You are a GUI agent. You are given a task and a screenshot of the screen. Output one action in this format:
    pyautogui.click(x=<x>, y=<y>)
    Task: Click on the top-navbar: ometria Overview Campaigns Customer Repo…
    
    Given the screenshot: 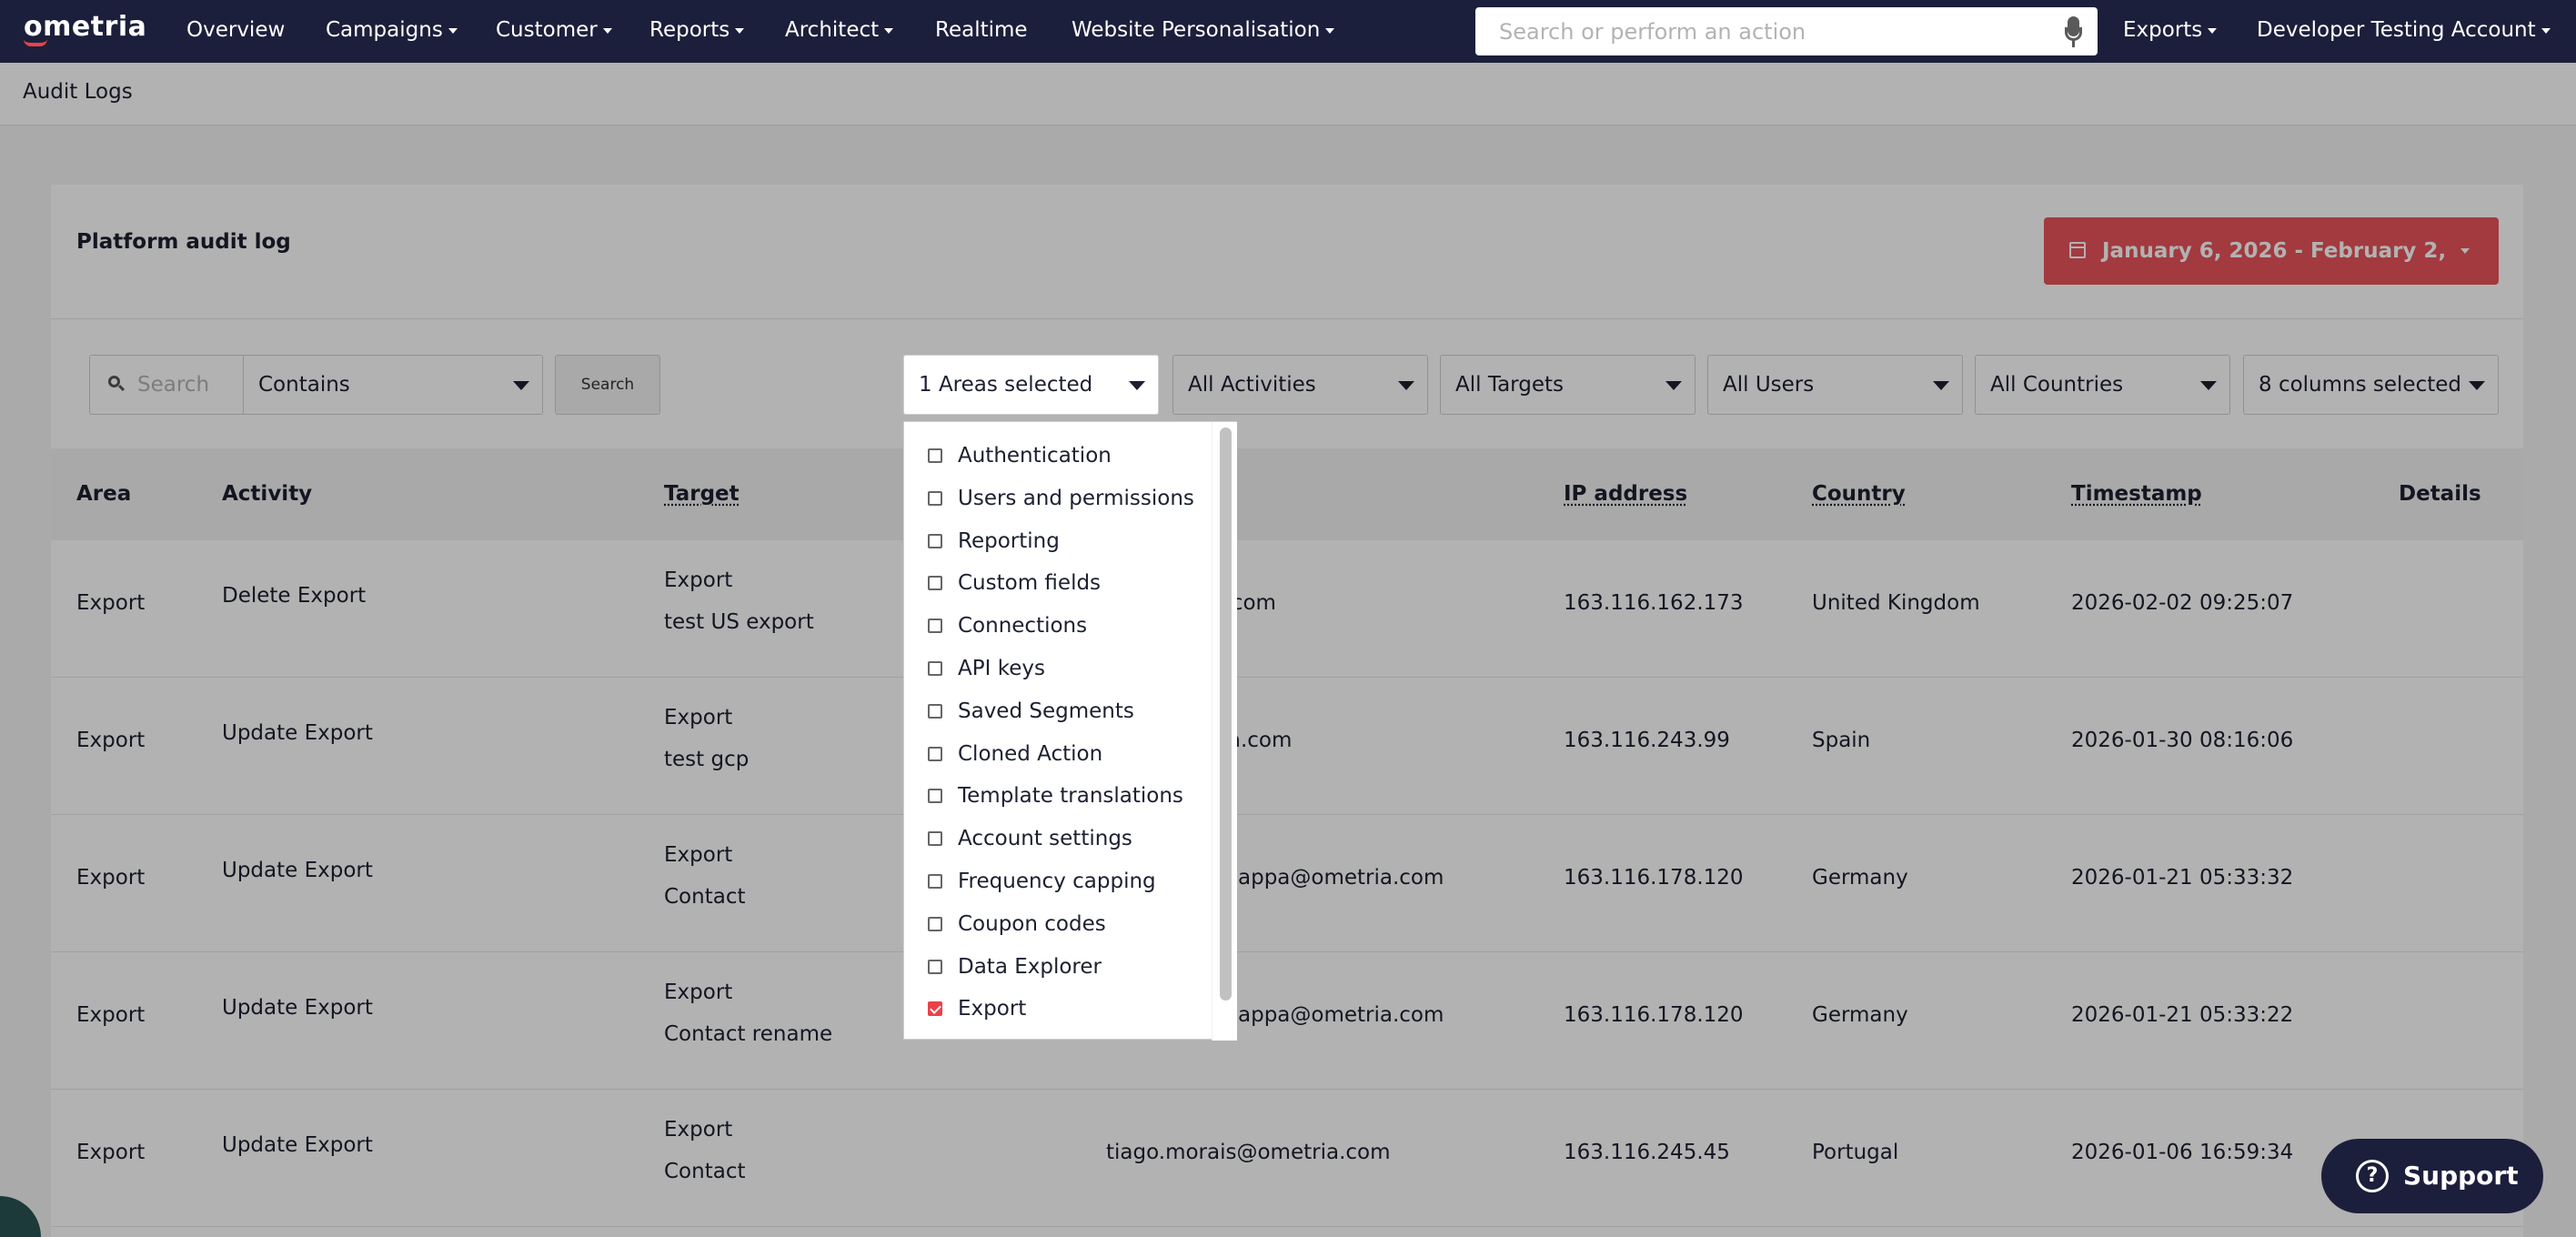 What is the action you would take?
    pyautogui.click(x=1288, y=31)
    